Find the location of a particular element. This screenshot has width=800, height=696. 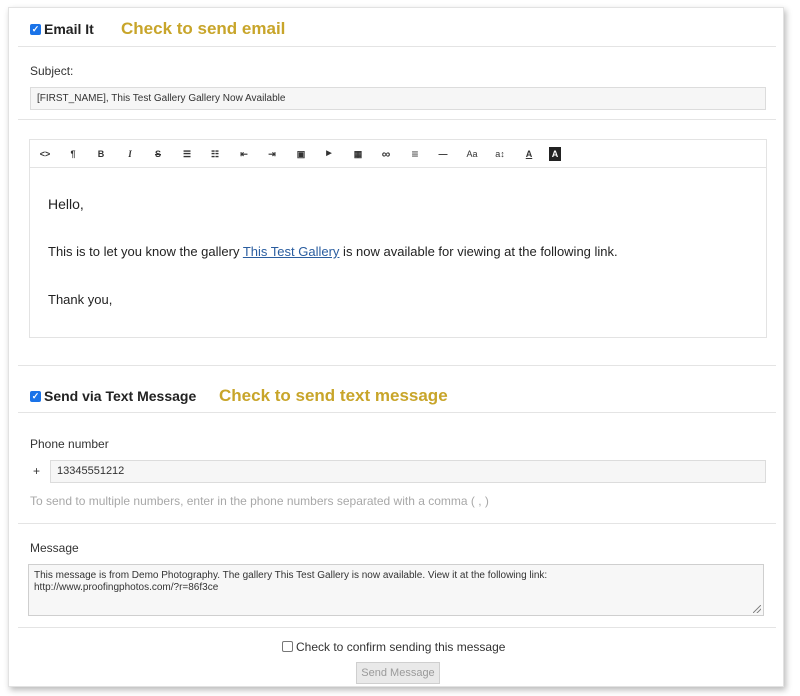

image-icon: ▣ is located at coordinates (301, 154).